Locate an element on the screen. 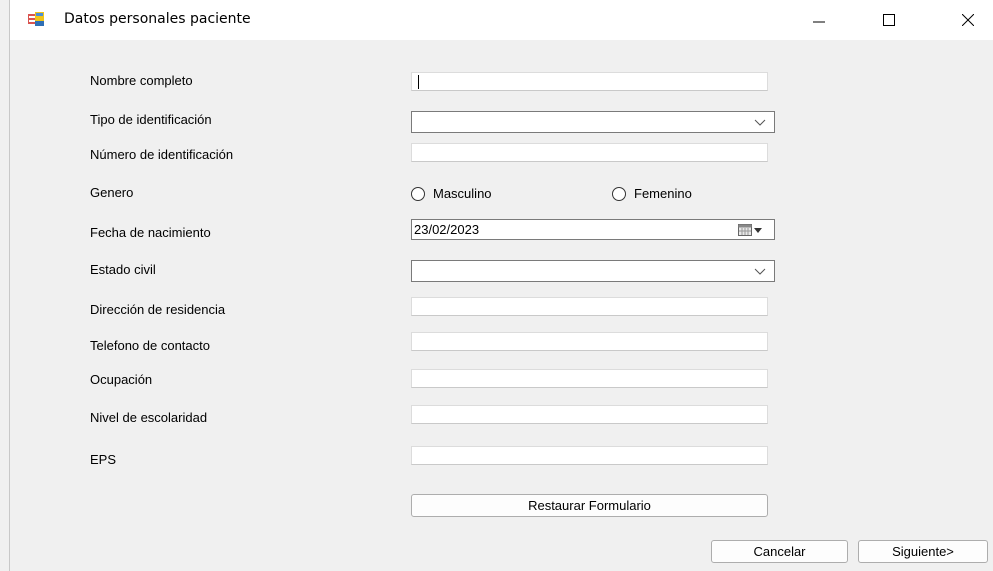 This screenshot has height=571, width=993. restaurar-formulario-button: Restaurar Formulario is located at coordinates (589, 505).